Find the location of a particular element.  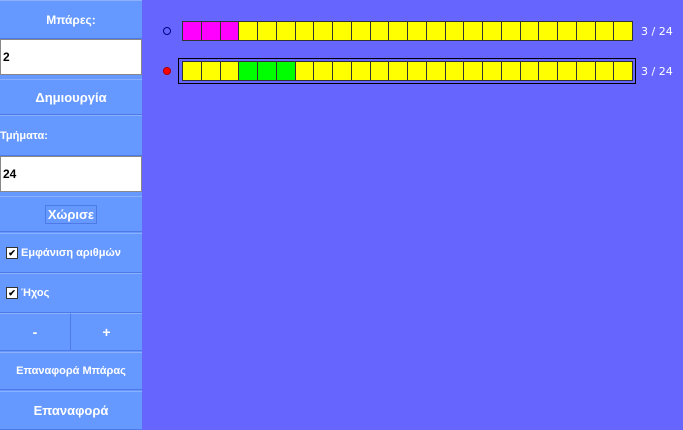

reset-bar-button: Επαναφορά Μπάρας is located at coordinates (71, 371).